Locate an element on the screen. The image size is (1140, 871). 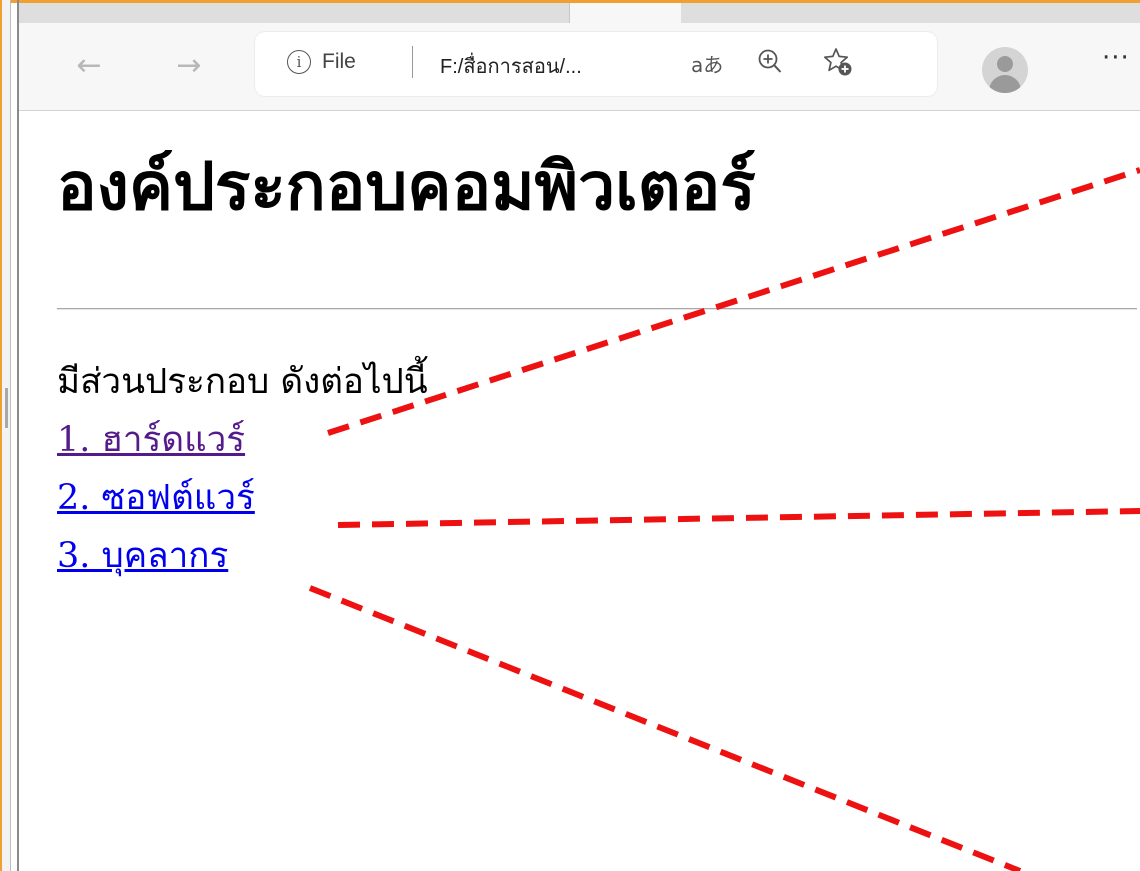
back-arrow-icon: ← is located at coordinates (89, 65).